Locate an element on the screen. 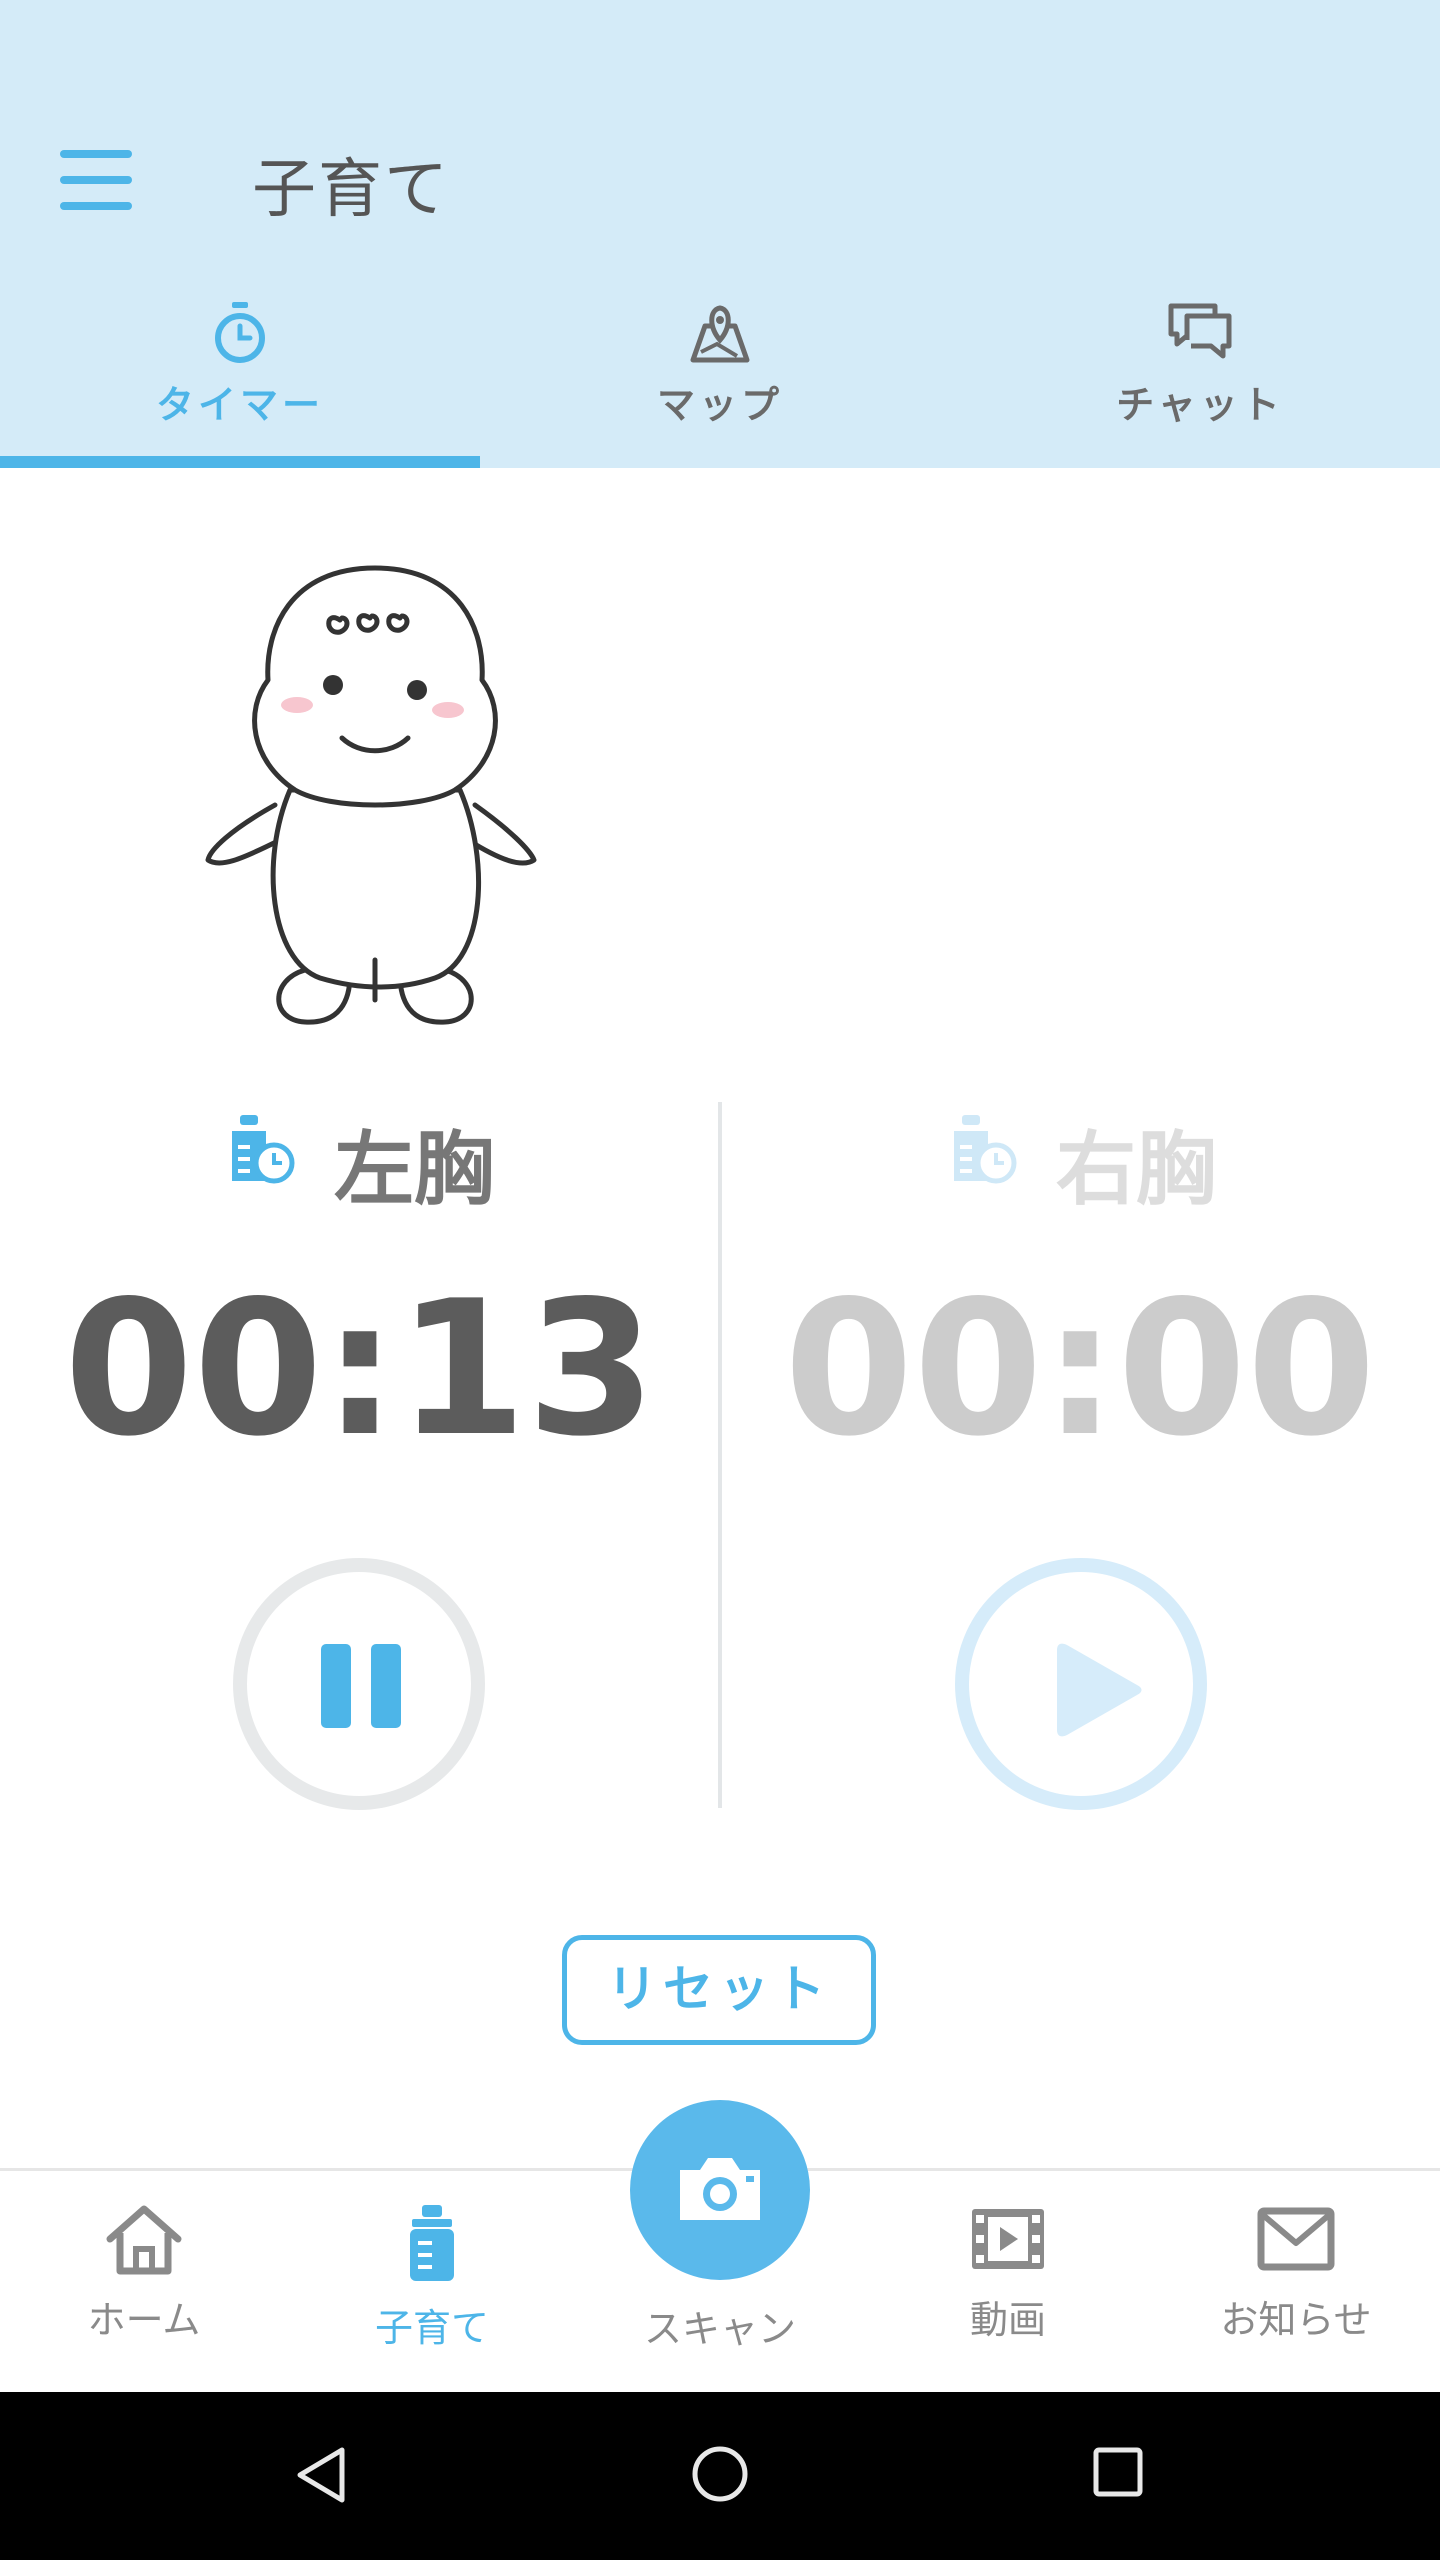 The width and height of the screenshot is (1440, 2560). left-breast-header: 左胸 is located at coordinates (376, 1160).